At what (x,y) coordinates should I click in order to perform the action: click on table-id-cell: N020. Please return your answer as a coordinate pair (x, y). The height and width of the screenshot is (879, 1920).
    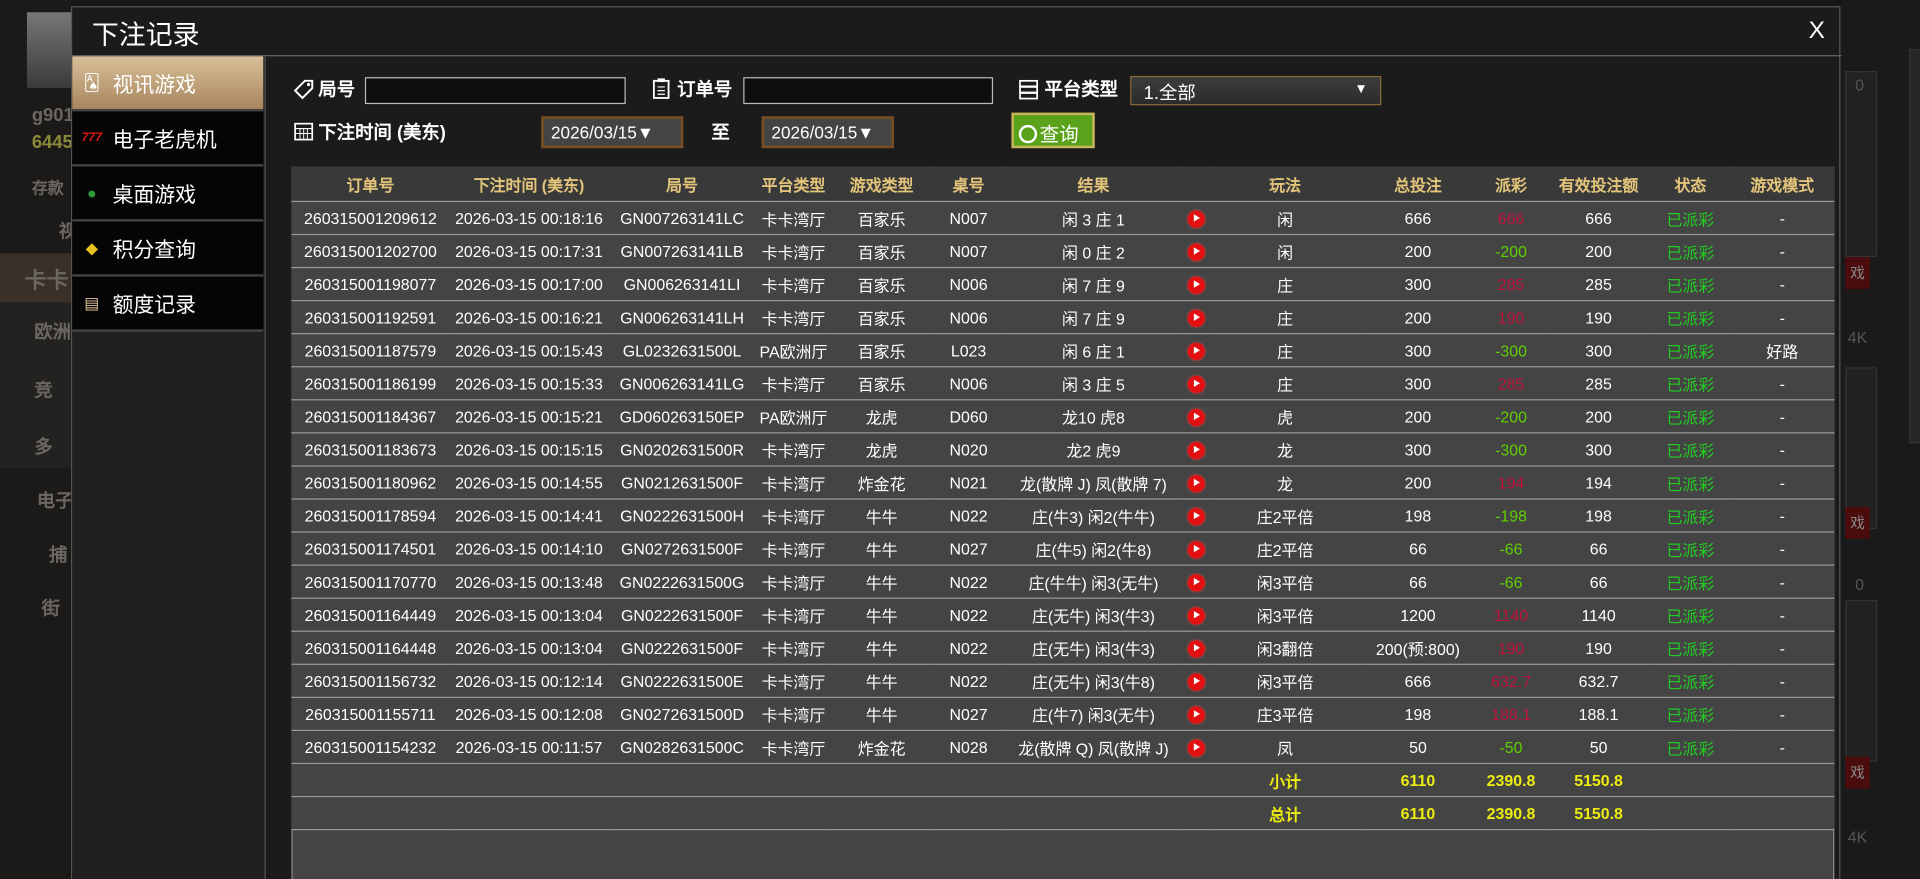
    Looking at the image, I should click on (968, 449).